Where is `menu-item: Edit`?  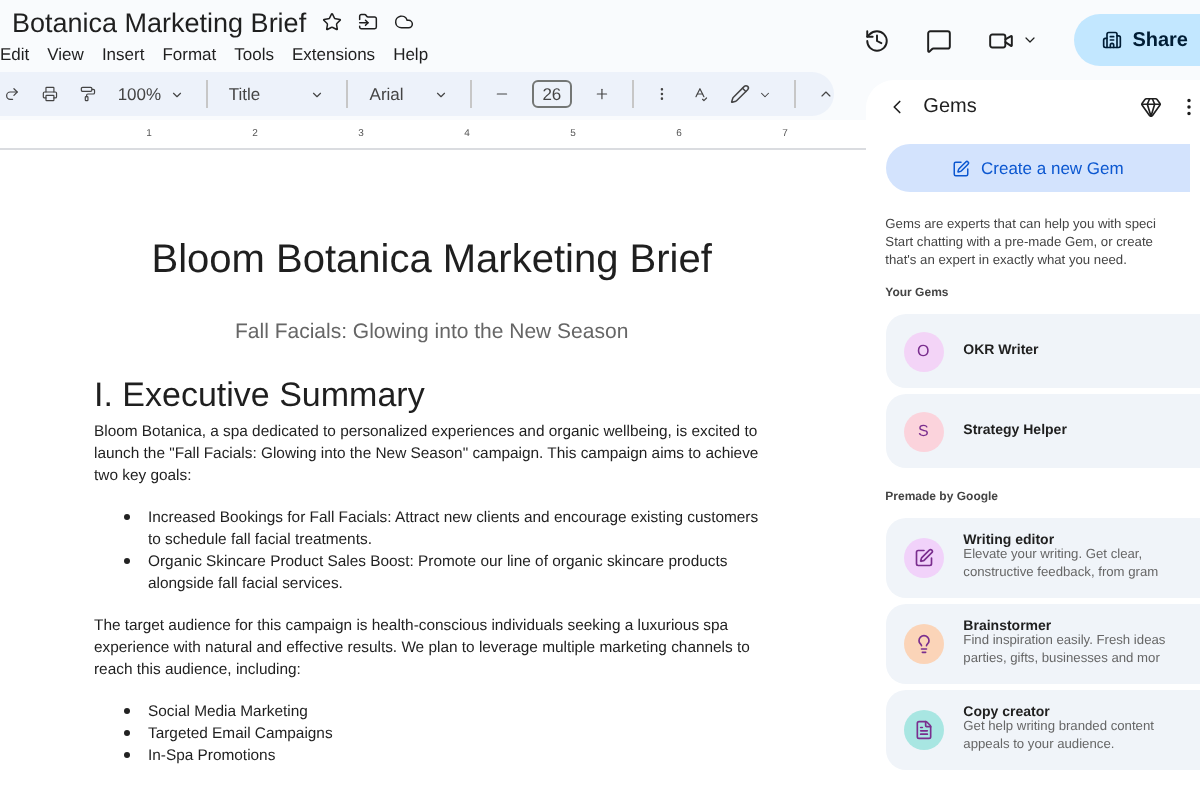 menu-item: Edit is located at coordinates (15, 54).